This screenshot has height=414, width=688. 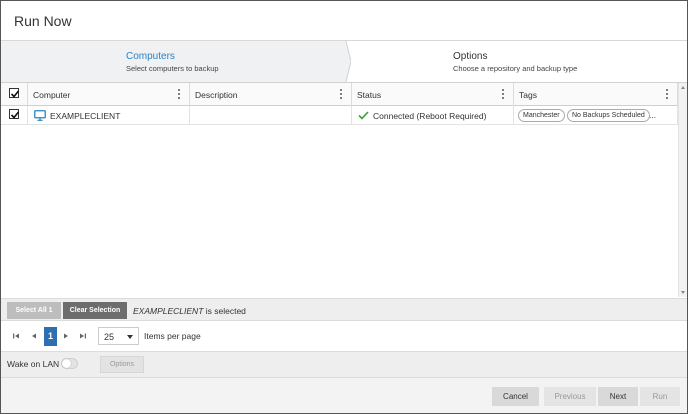 What do you see at coordinates (515, 396) in the screenshot?
I see `cancel-button: Cancel` at bounding box center [515, 396].